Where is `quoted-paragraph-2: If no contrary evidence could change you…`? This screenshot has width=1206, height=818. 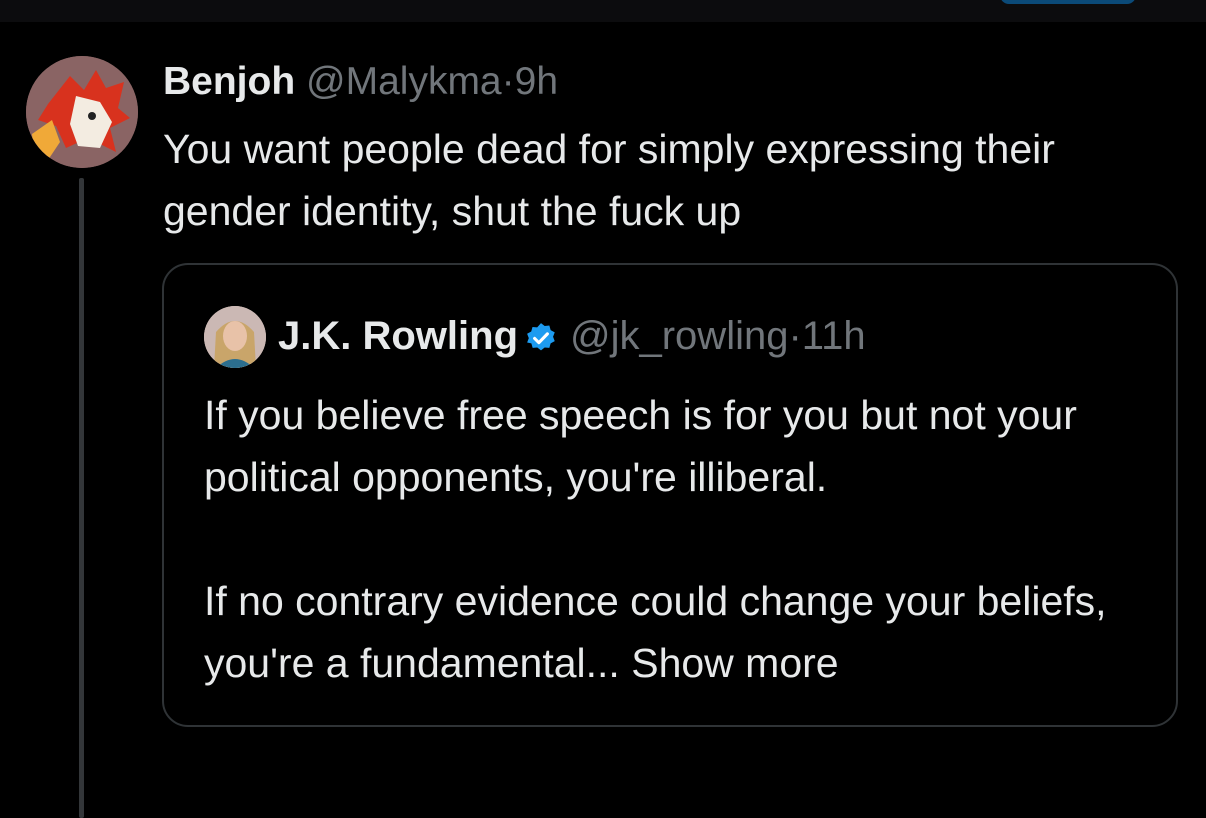
quoted-paragraph-2: If no contrary evidence could change you… is located at coordinates (679, 632).